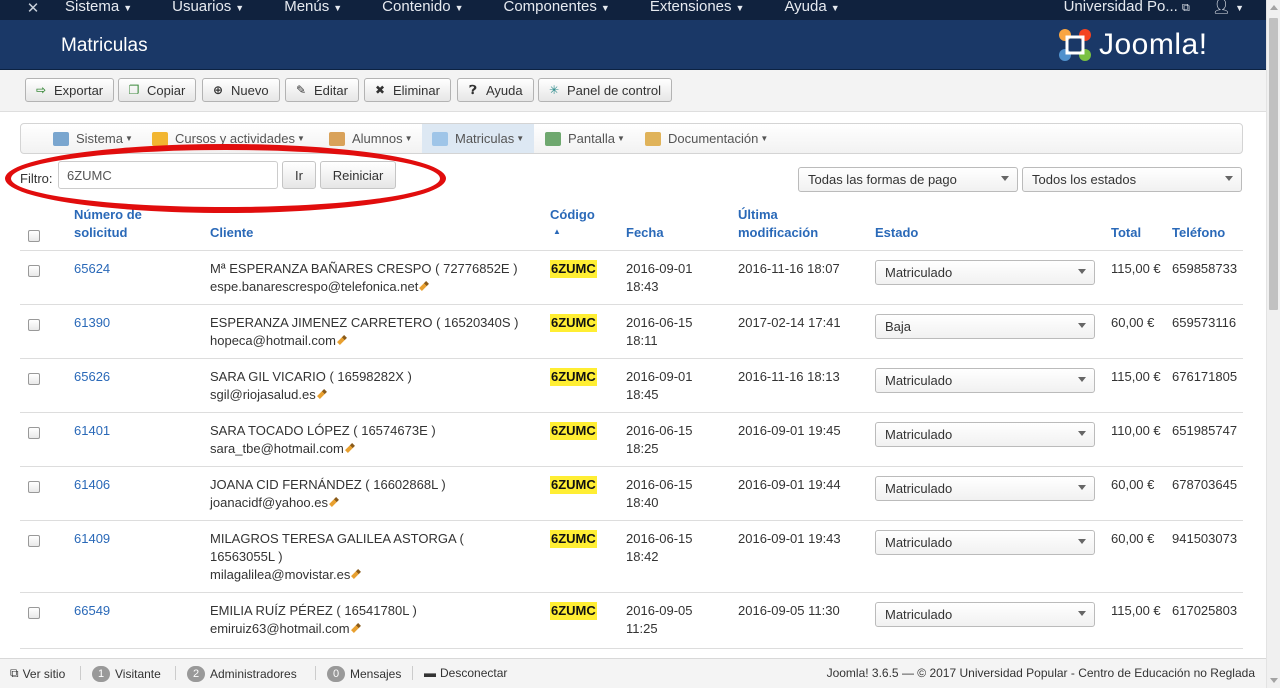  What do you see at coordinates (37, 673) in the screenshot?
I see `view-site-link: ⧉ Ver sitio` at bounding box center [37, 673].